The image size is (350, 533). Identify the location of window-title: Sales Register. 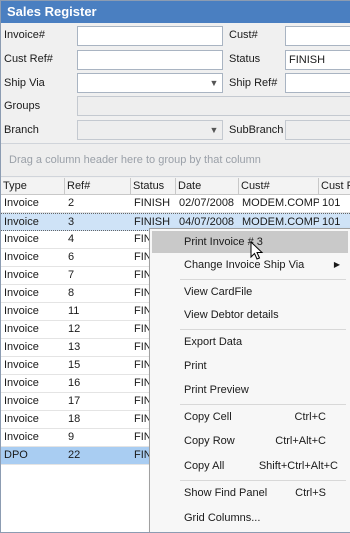
(175, 12).